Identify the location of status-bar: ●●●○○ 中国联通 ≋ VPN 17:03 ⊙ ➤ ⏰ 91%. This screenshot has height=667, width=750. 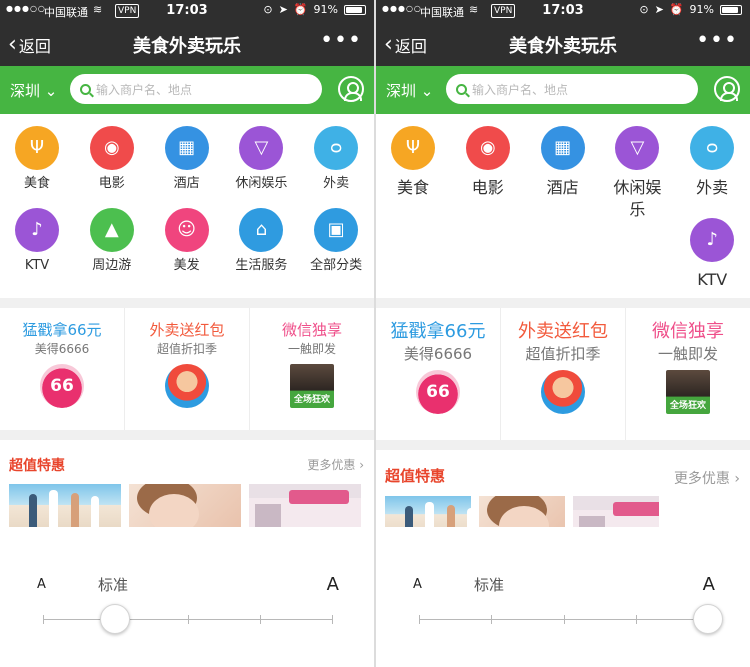
(187, 11).